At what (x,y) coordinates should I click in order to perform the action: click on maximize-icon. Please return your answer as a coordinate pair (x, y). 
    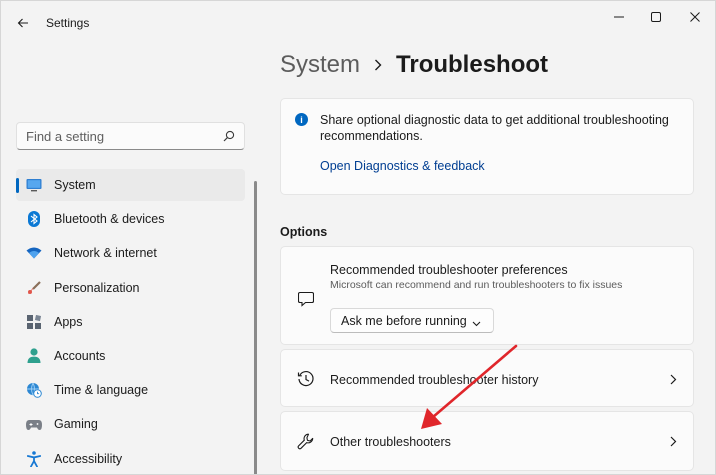
    Looking at the image, I should click on (656, 17).